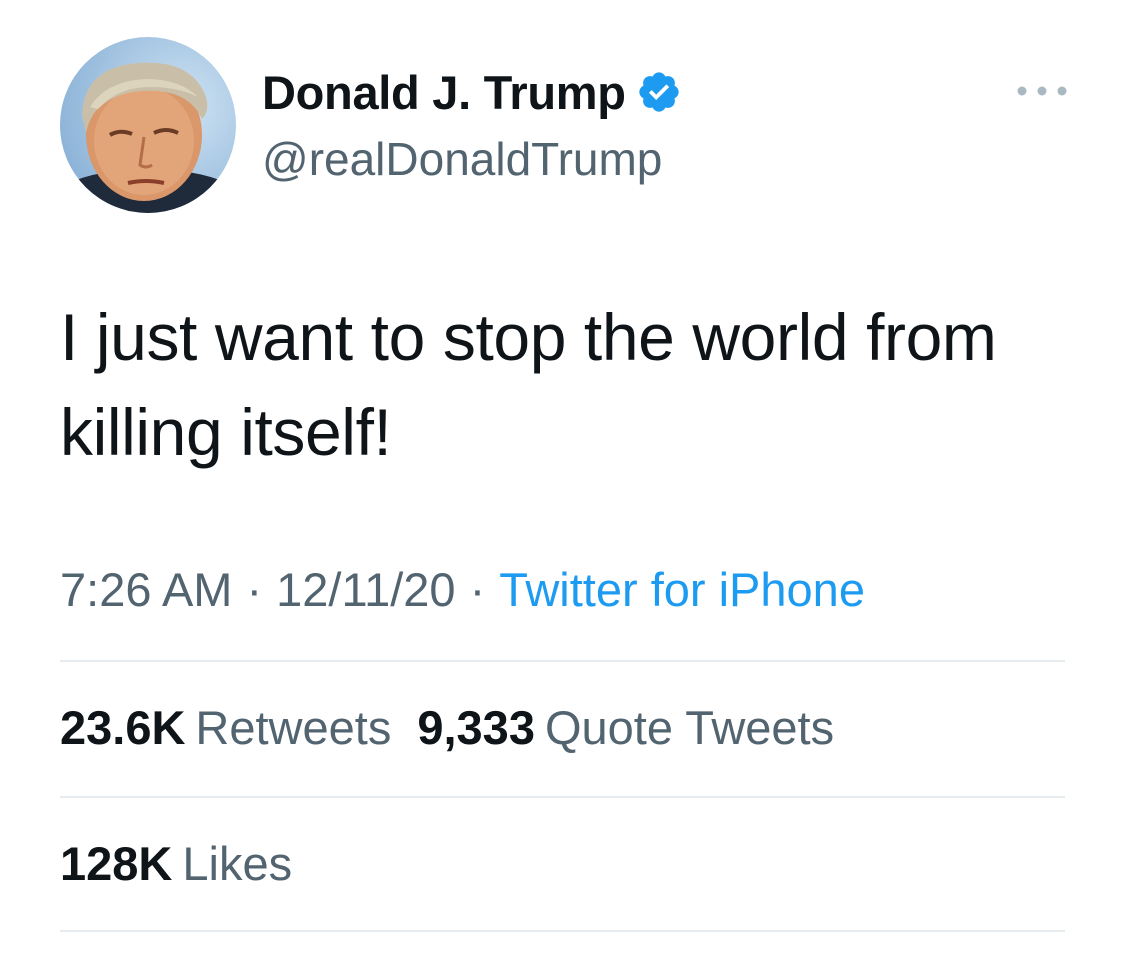 The width and height of the screenshot is (1123, 963). What do you see at coordinates (682, 589) in the screenshot?
I see `tweet-source-link: Twitter for iPhone` at bounding box center [682, 589].